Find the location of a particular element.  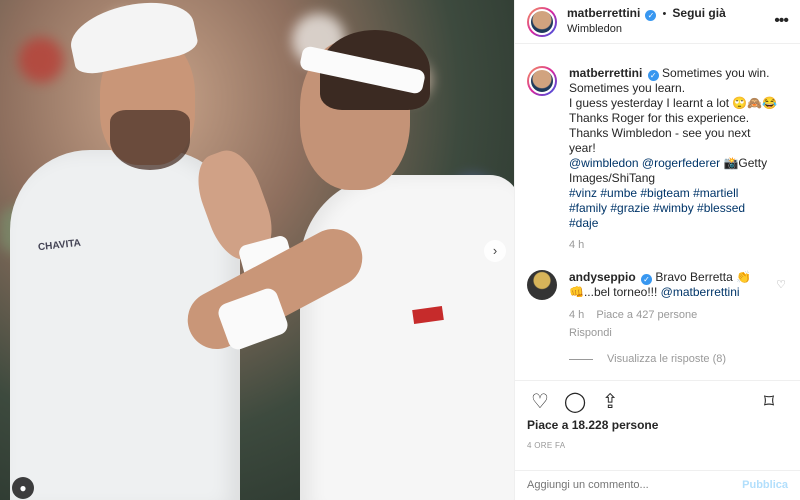

hashtag-links: #daje is located at coordinates (583, 223).